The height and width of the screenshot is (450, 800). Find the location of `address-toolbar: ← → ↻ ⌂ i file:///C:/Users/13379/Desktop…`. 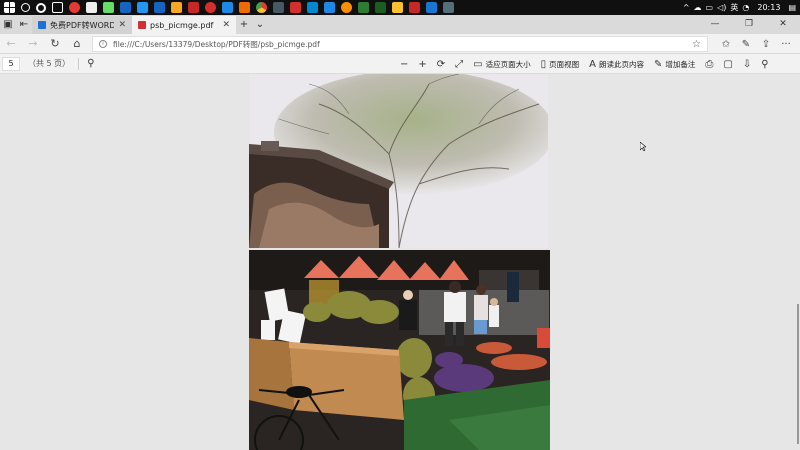

address-toolbar: ← → ↻ ⌂ i file:///C:/Users/13379/Desktop… is located at coordinates (400, 44).